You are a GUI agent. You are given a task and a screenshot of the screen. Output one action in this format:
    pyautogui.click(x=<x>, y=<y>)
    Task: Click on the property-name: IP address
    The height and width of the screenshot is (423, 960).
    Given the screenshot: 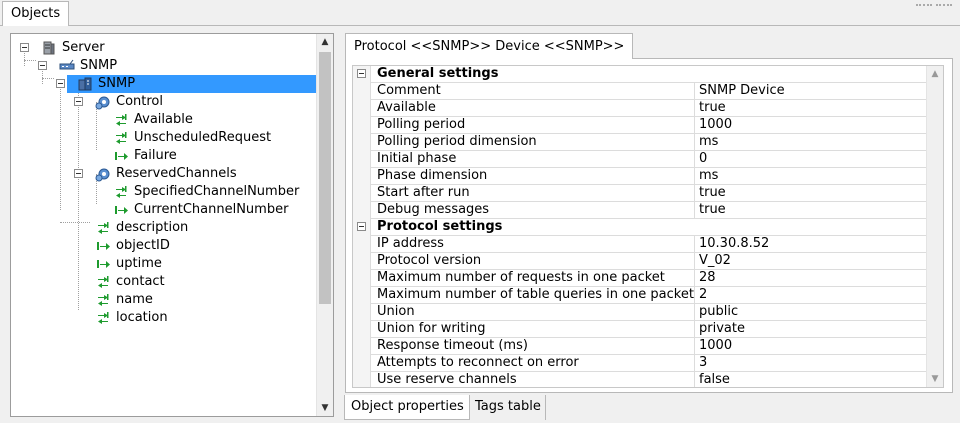 What is the action you would take?
    pyautogui.click(x=536, y=244)
    